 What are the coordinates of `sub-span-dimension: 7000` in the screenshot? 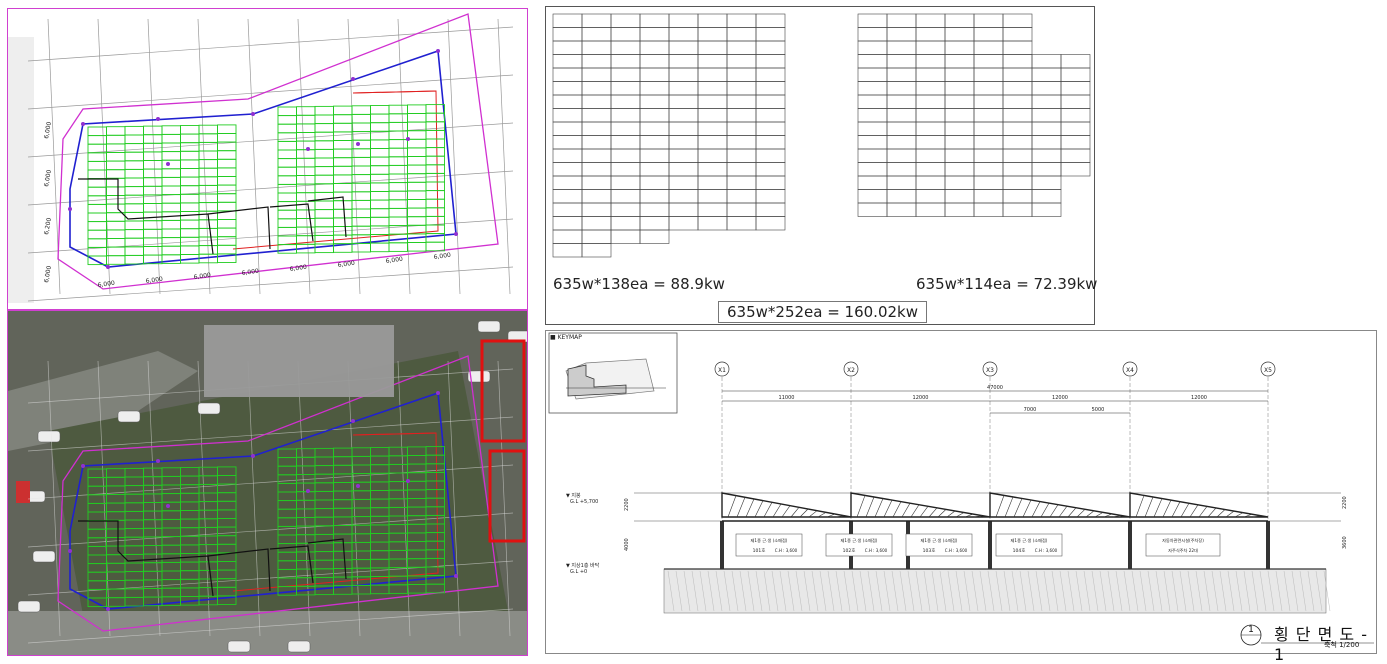 It's located at (1030, 410).